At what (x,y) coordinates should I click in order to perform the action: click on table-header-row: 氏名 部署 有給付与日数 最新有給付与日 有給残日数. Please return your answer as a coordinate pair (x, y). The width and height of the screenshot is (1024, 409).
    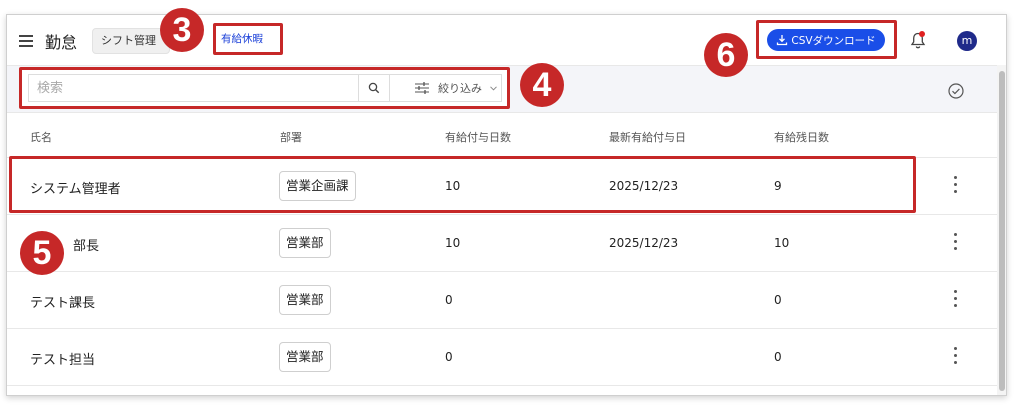
    Looking at the image, I should click on (502, 136).